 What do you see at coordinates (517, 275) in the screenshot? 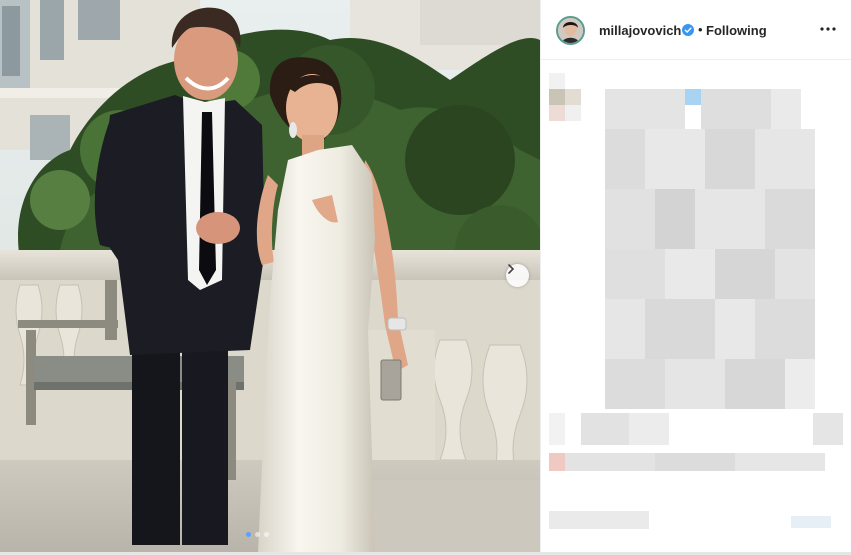
I see `carousel-next-button` at bounding box center [517, 275].